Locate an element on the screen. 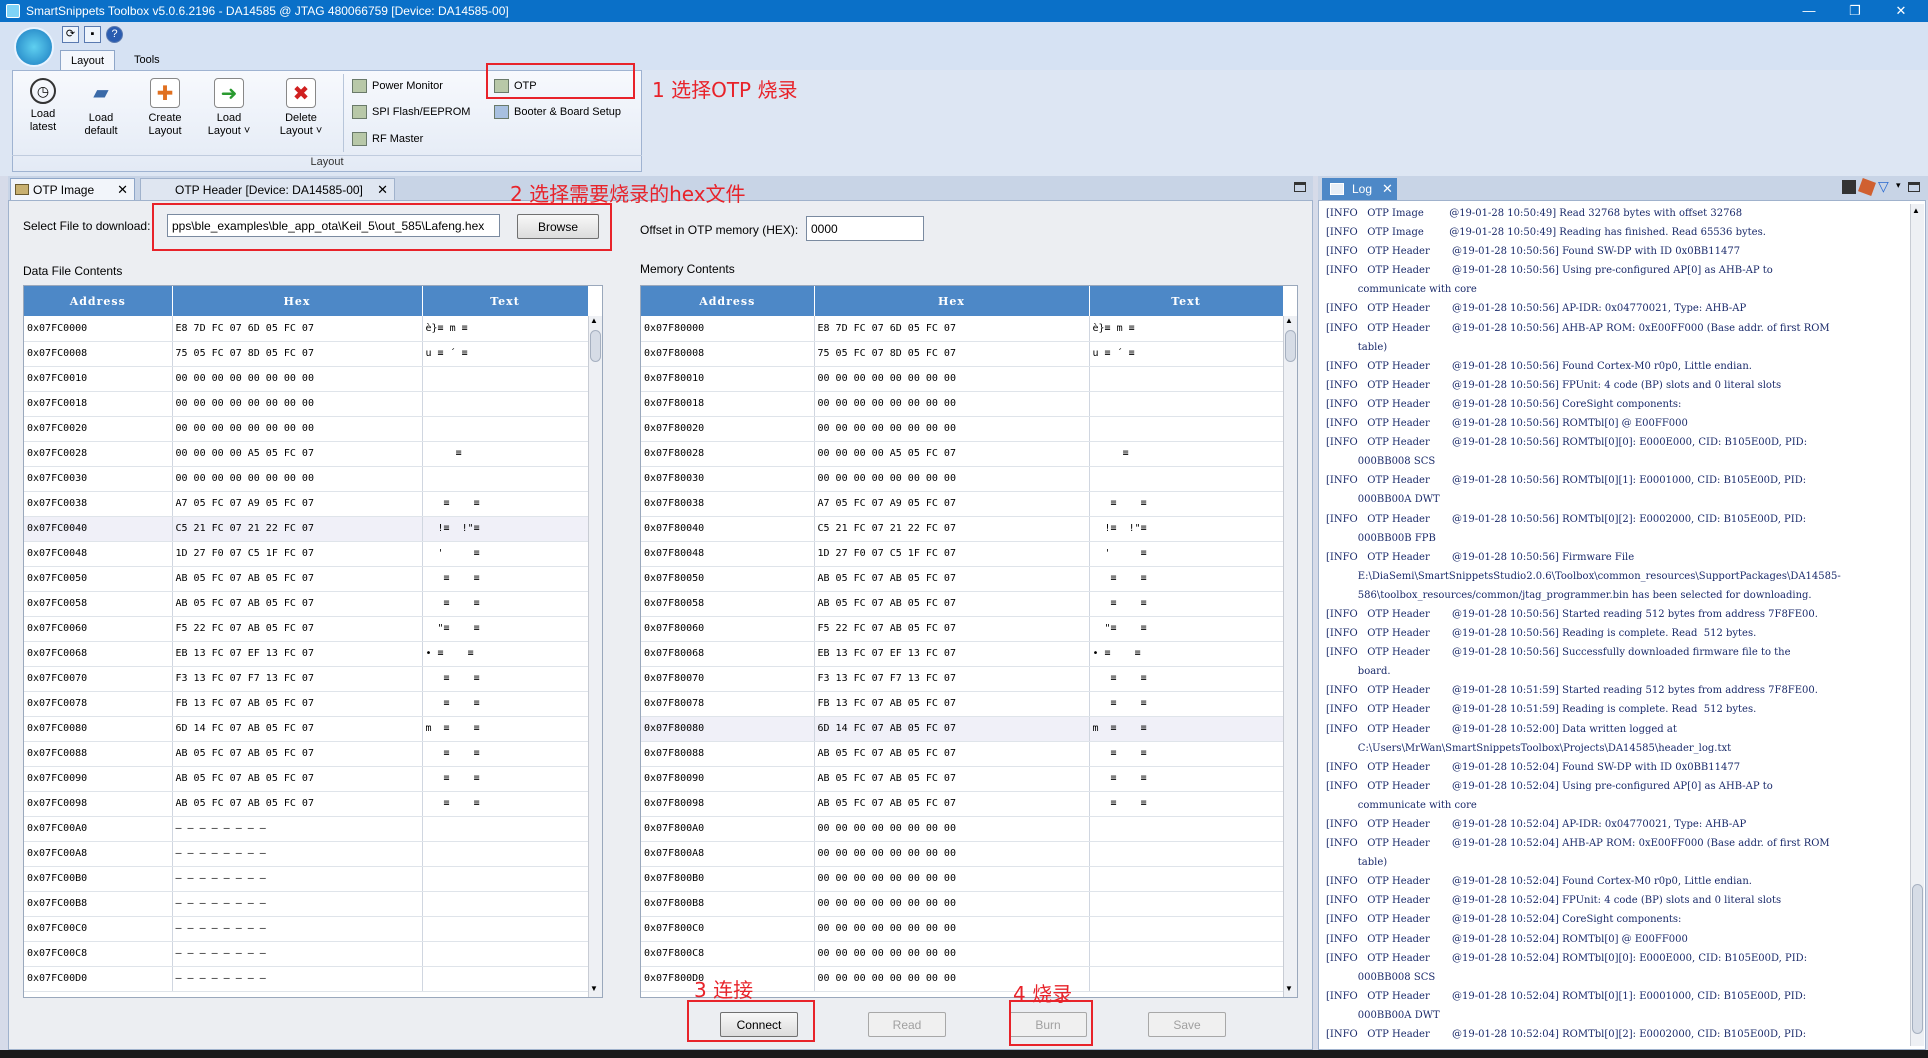 Image resolution: width=1928 pixels, height=1058 pixels. delete-layout-button: ✖ Delete Layout ˅ is located at coordinates (301, 111).